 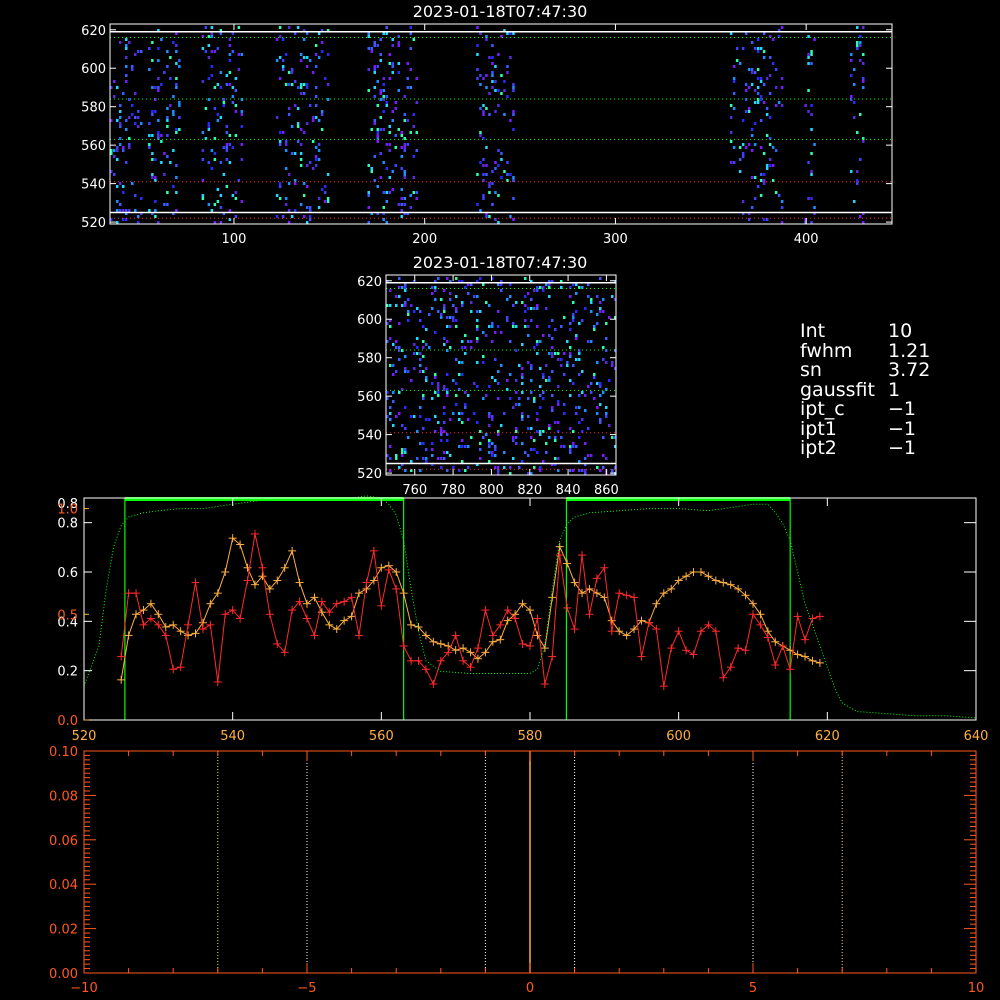 I want to click on param-value: −1, so click(x=902, y=448).